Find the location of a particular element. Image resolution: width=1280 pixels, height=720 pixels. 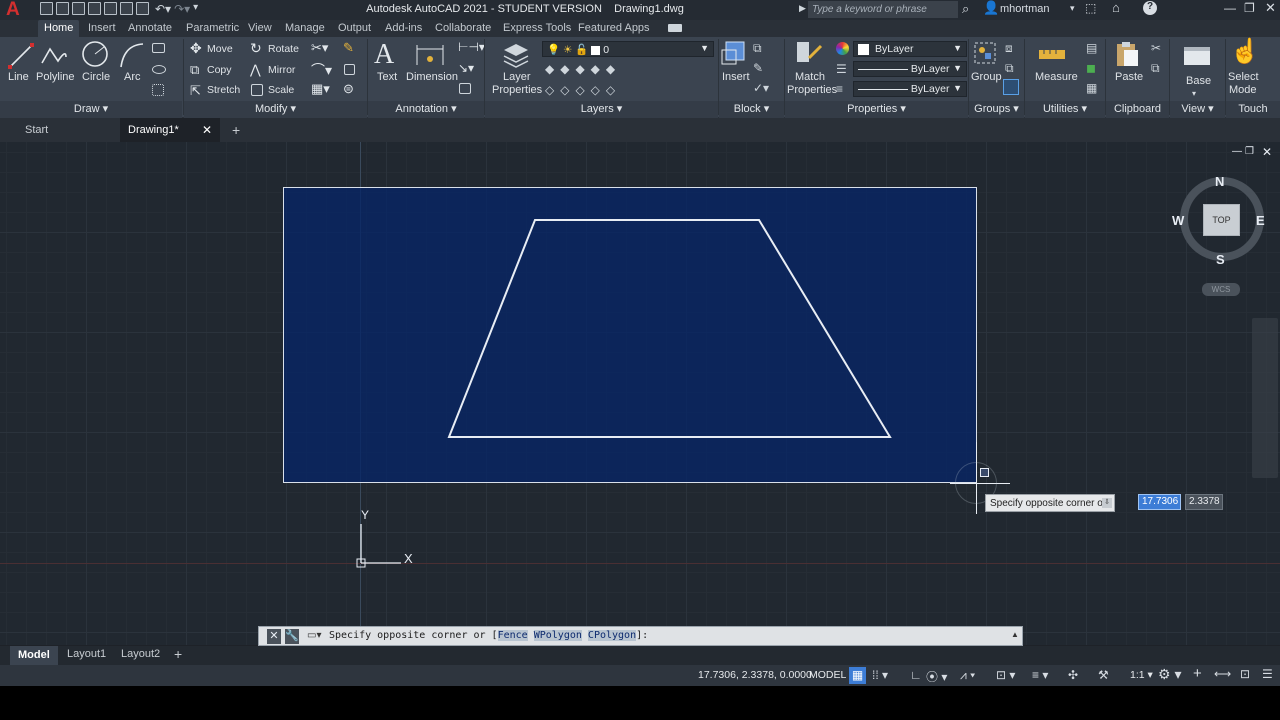

insert-button: Insert is located at coordinates (736, 77).